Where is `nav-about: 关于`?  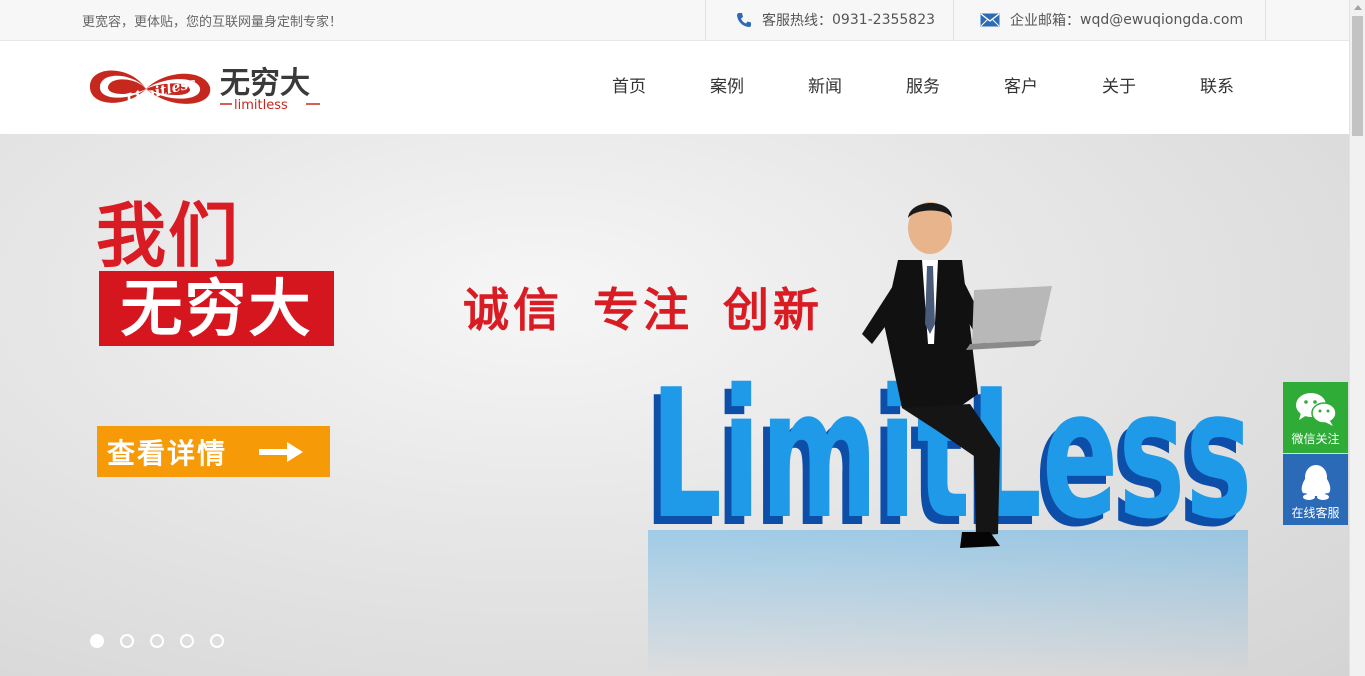
nav-about: 关于 is located at coordinates (1119, 87).